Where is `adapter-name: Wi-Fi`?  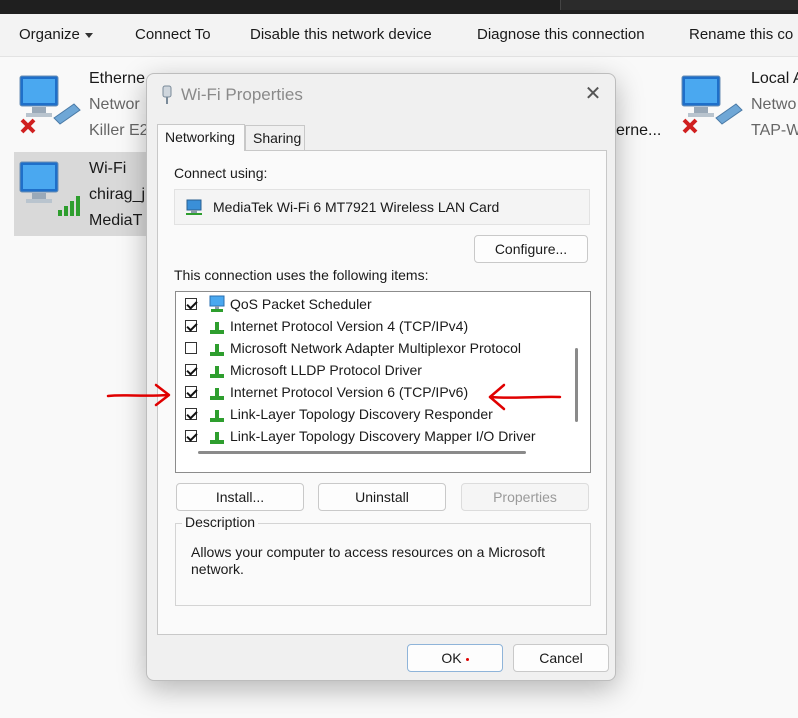
adapter-name: Wi-Fi is located at coordinates (108, 168).